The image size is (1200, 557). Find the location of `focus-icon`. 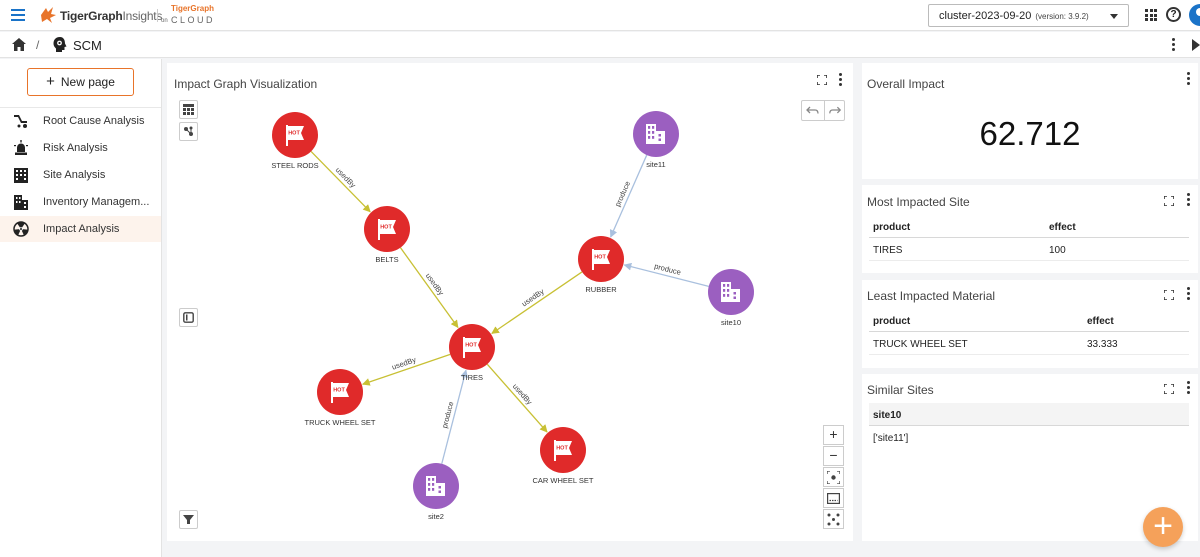

focus-icon is located at coordinates (833, 477).